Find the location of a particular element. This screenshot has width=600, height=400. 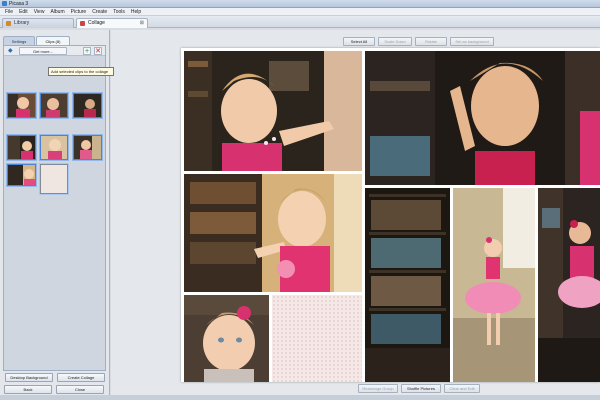

collage-icon is located at coordinates (82, 23).